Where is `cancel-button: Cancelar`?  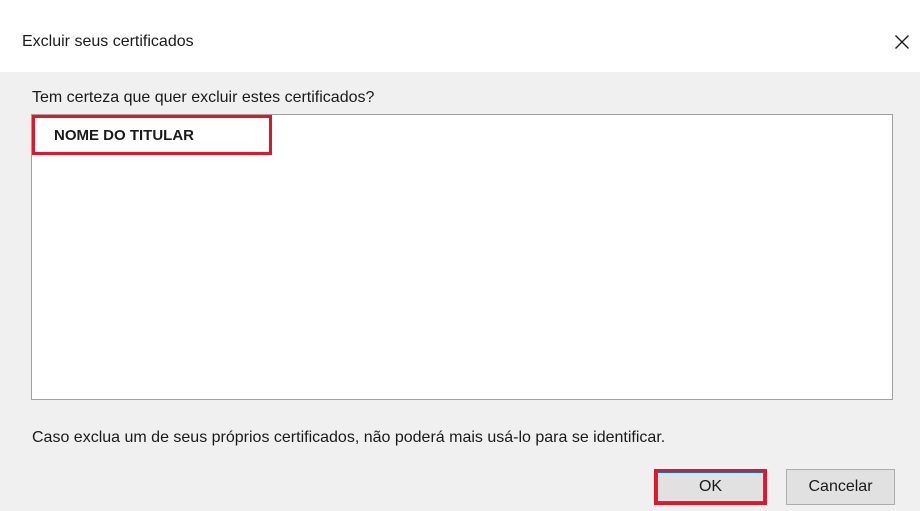
cancel-button: Cancelar is located at coordinates (840, 487).